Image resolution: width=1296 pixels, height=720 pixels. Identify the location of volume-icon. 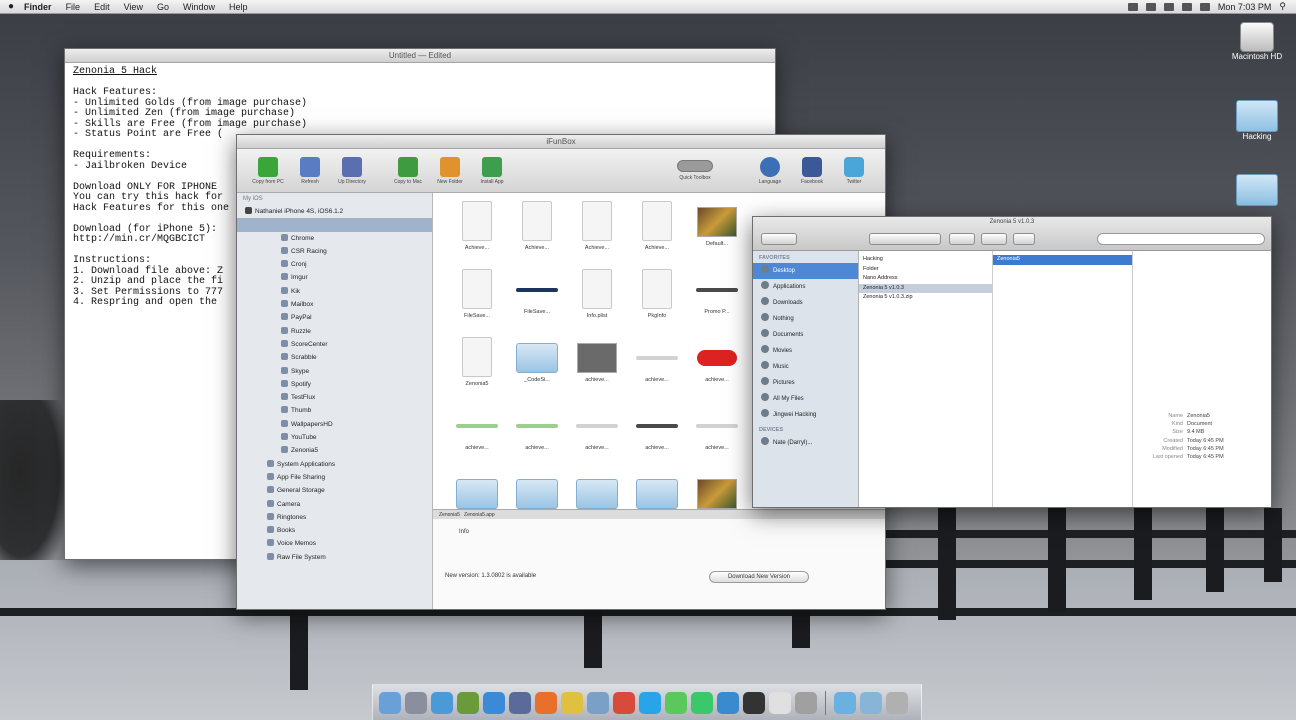
(1204, 6).